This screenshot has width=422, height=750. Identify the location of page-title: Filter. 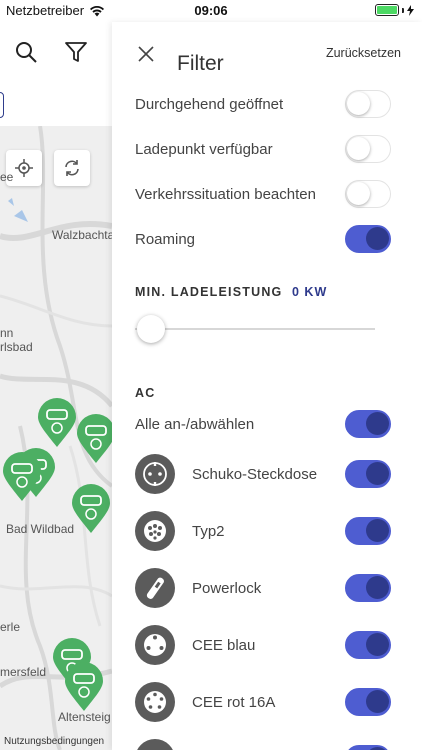
(200, 63).